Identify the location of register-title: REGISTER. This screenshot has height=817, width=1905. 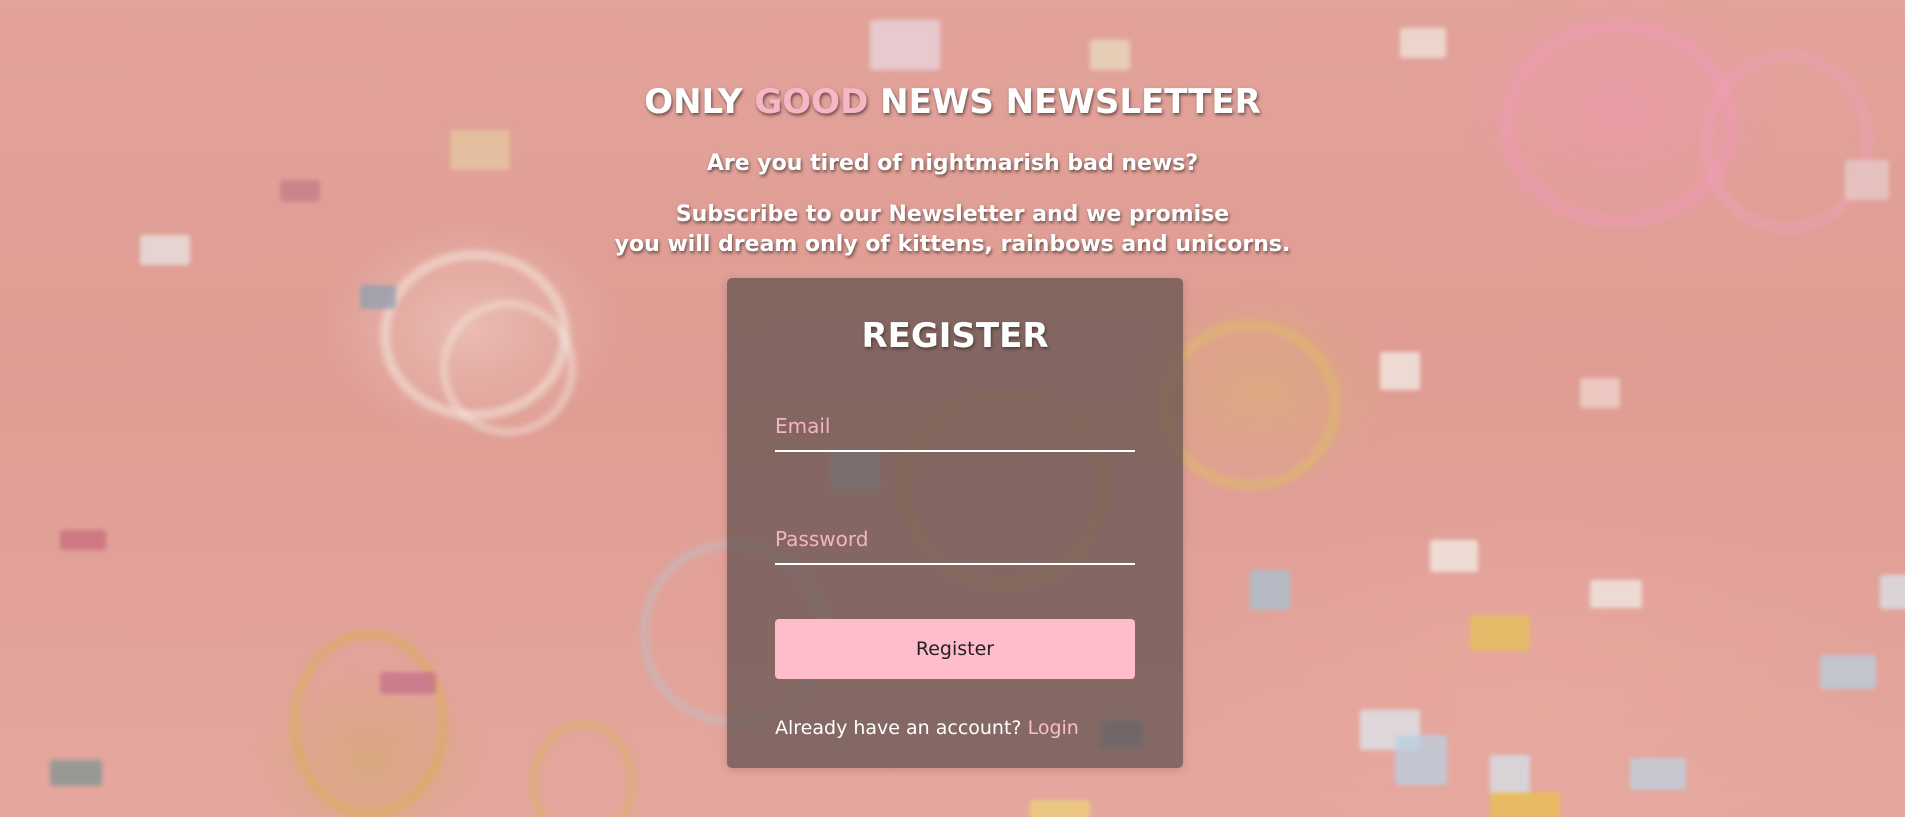
(955, 336).